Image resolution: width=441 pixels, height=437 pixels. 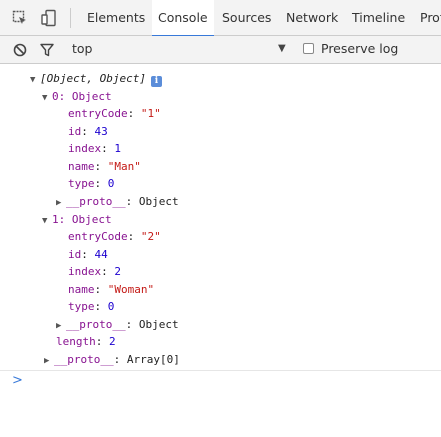 I want to click on console-prompt: >, so click(x=17, y=380).